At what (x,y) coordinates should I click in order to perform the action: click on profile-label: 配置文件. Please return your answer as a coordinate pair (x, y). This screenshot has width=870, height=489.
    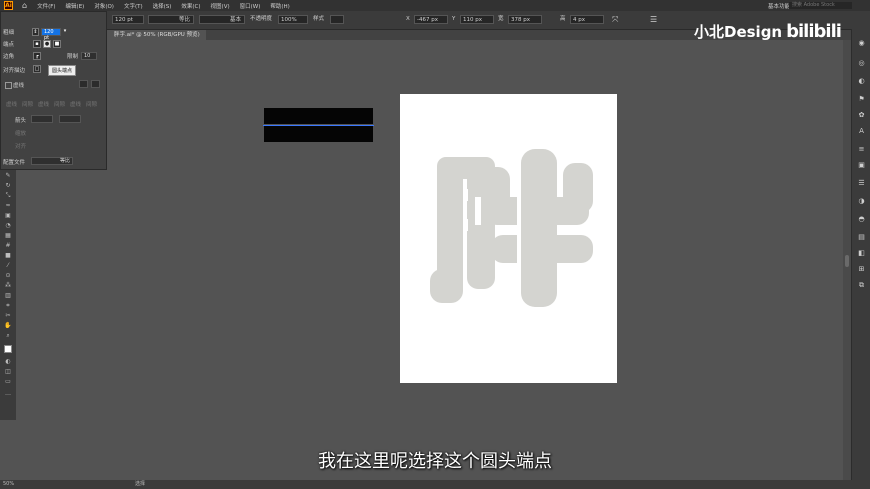
    Looking at the image, I should click on (14, 163).